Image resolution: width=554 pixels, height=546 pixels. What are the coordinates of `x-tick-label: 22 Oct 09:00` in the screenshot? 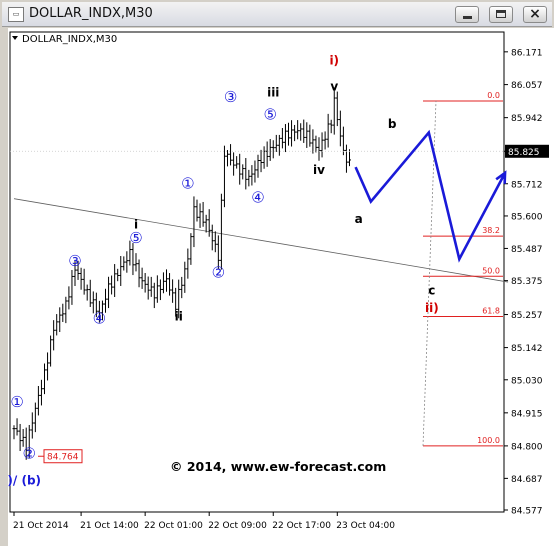 It's located at (237, 526).